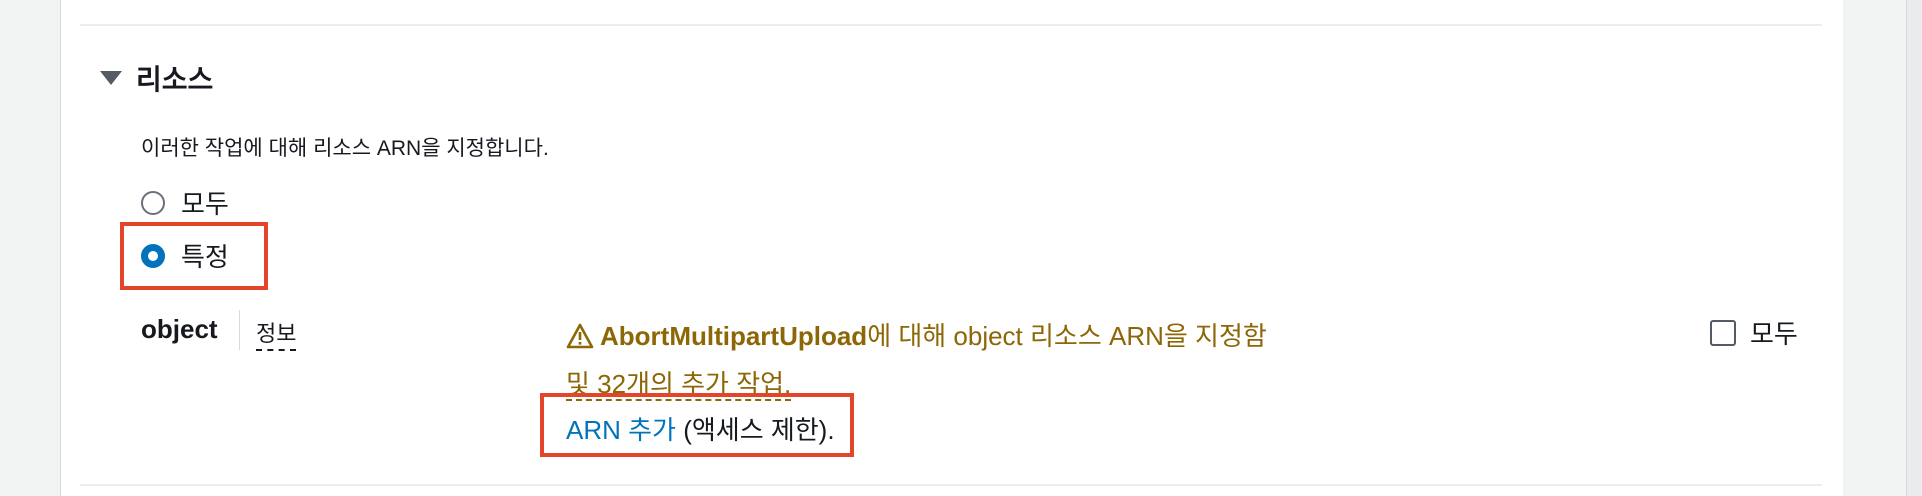 The height and width of the screenshot is (496, 1922). Describe the element at coordinates (239, 330) in the screenshot. I see `label-separator` at that location.